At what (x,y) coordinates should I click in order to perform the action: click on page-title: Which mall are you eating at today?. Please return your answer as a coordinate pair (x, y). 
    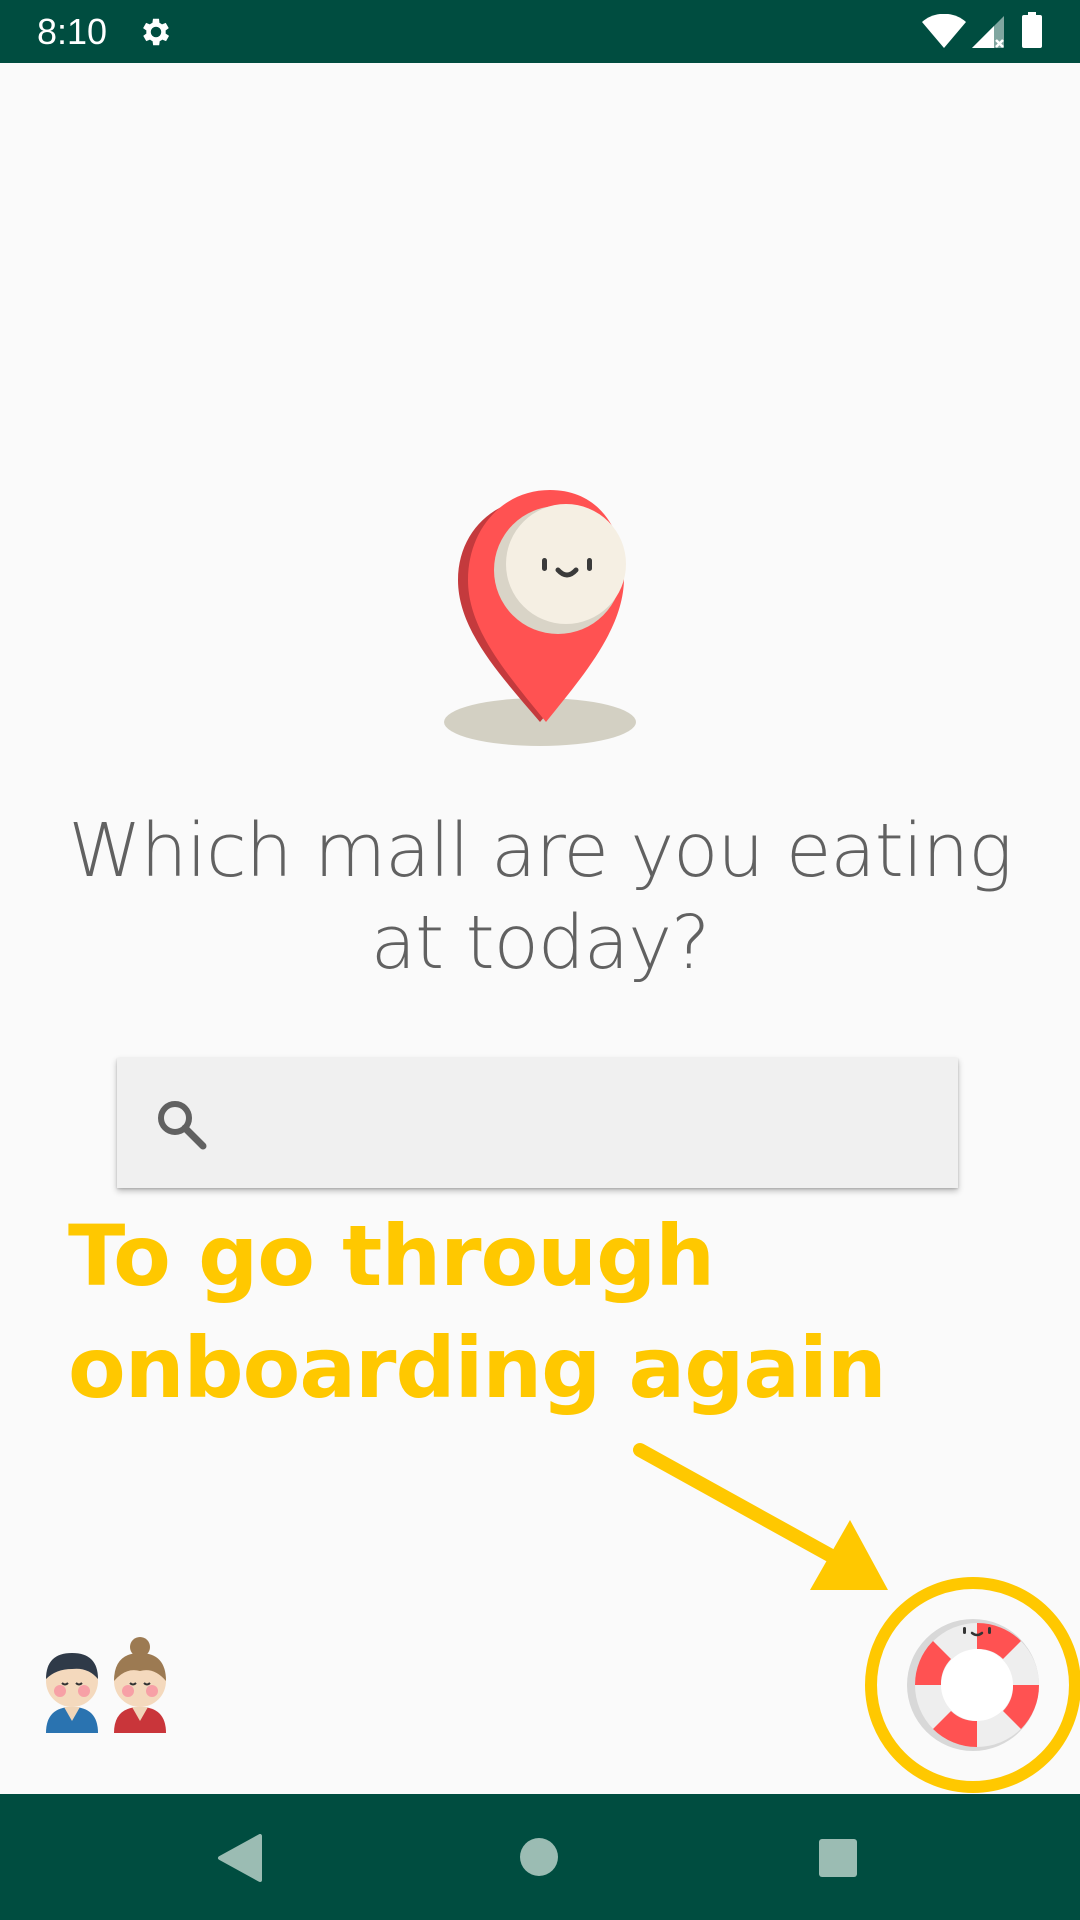
    Looking at the image, I should click on (540, 897).